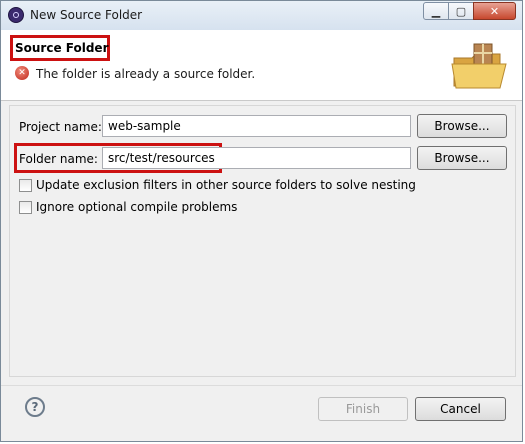  Describe the element at coordinates (146, 74) in the screenshot. I see `error-message: The folder is already a source folder.` at that location.